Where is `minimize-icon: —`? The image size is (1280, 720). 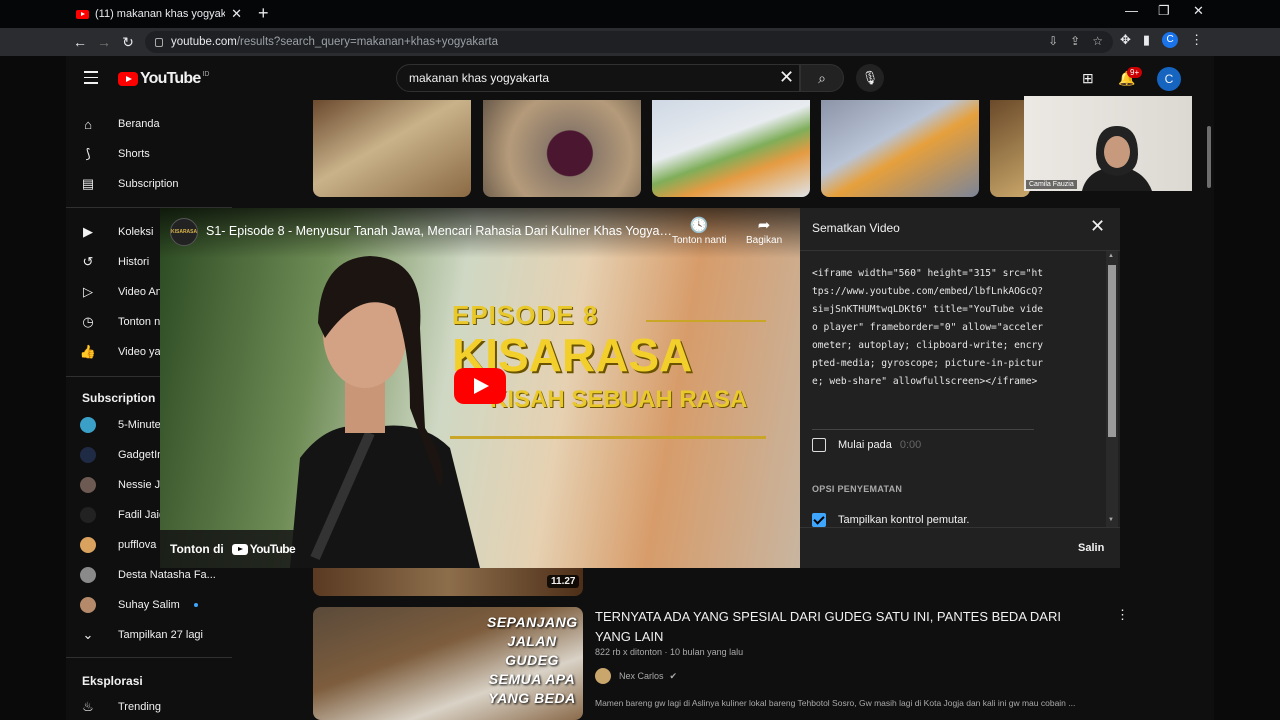
minimize-icon: — is located at coordinates (1131, 10).